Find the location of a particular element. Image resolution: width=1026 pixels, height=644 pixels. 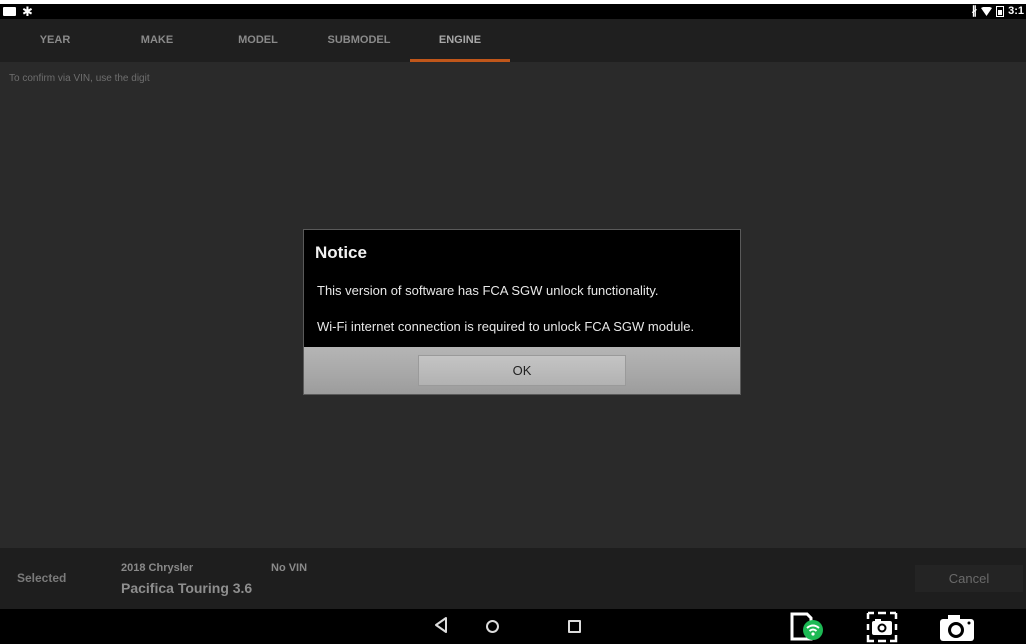

back-icon is located at coordinates (441, 625).